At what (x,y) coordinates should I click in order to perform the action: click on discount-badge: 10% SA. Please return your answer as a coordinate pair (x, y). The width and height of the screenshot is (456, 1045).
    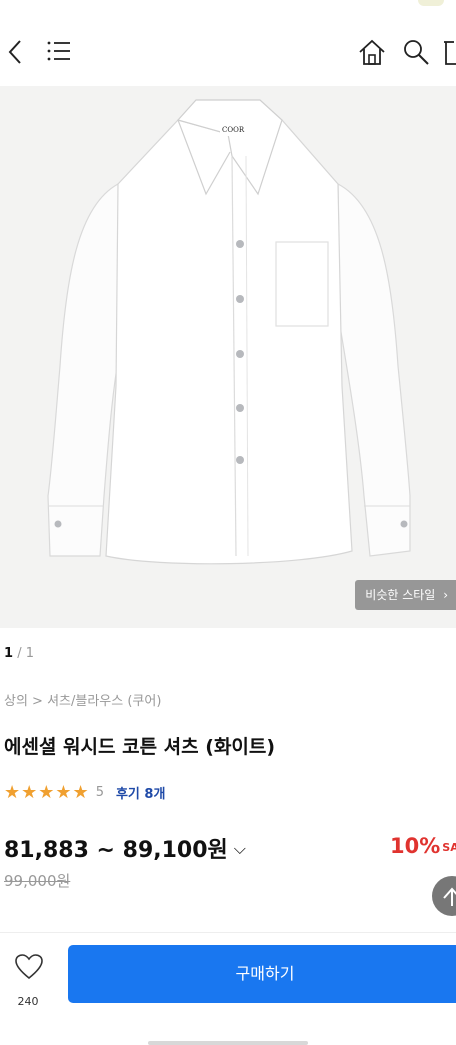
    Looking at the image, I should click on (423, 846).